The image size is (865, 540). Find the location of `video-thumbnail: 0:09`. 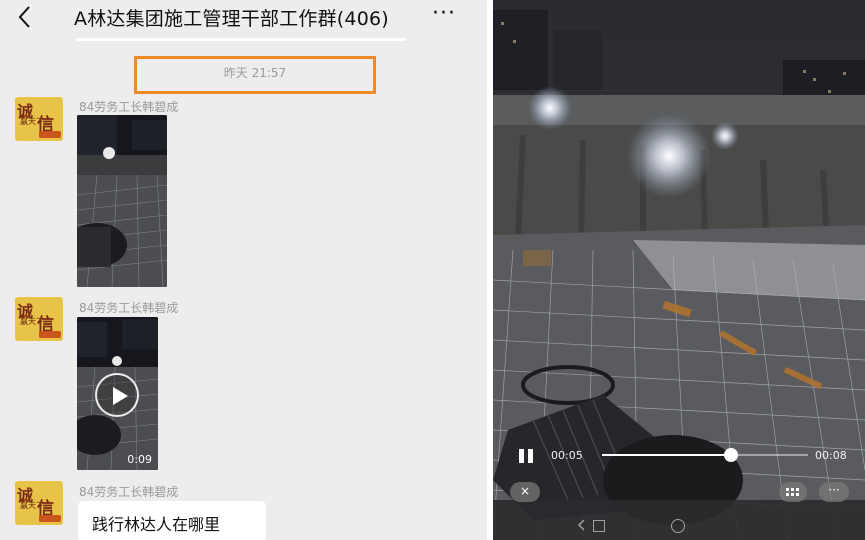

video-thumbnail: 0:09 is located at coordinates (117, 393).